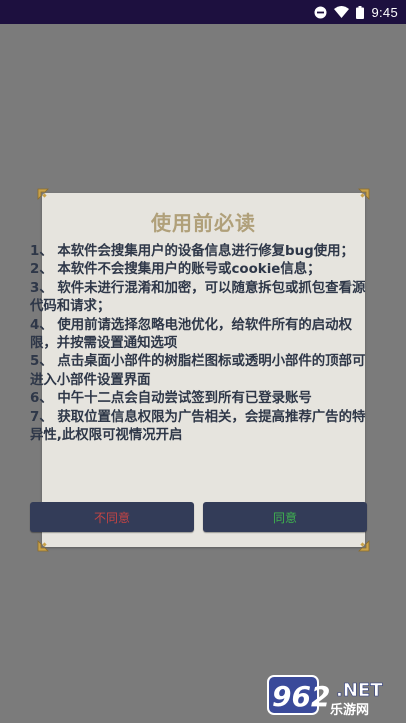 The image size is (406, 723). Describe the element at coordinates (359, 690) in the screenshot. I see `svg-text: .NET` at that location.